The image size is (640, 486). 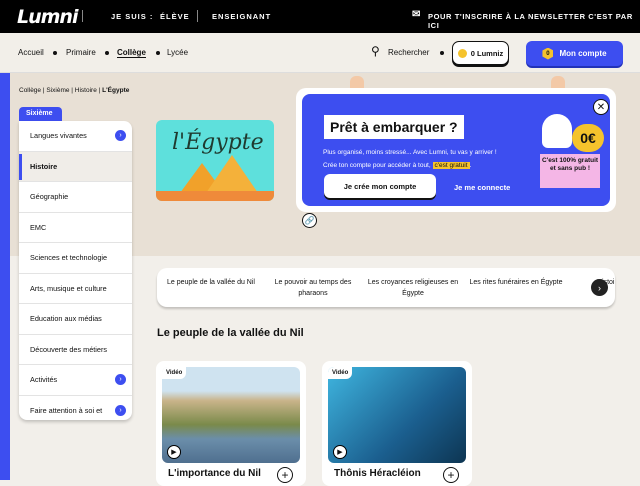 What do you see at coordinates (86, 90) in the screenshot?
I see `crumb-histoire: Histoire` at bounding box center [86, 90].